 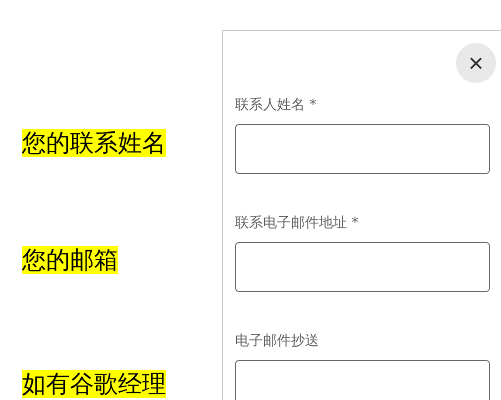 What do you see at coordinates (476, 63) in the screenshot?
I see `close-button: ×` at bounding box center [476, 63].